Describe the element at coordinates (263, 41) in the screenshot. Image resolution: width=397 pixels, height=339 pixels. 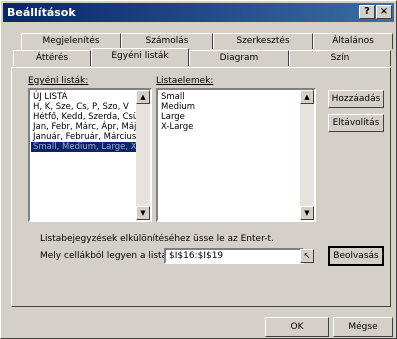
I see `tab-szerkesztes: Szerkesztés` at that location.